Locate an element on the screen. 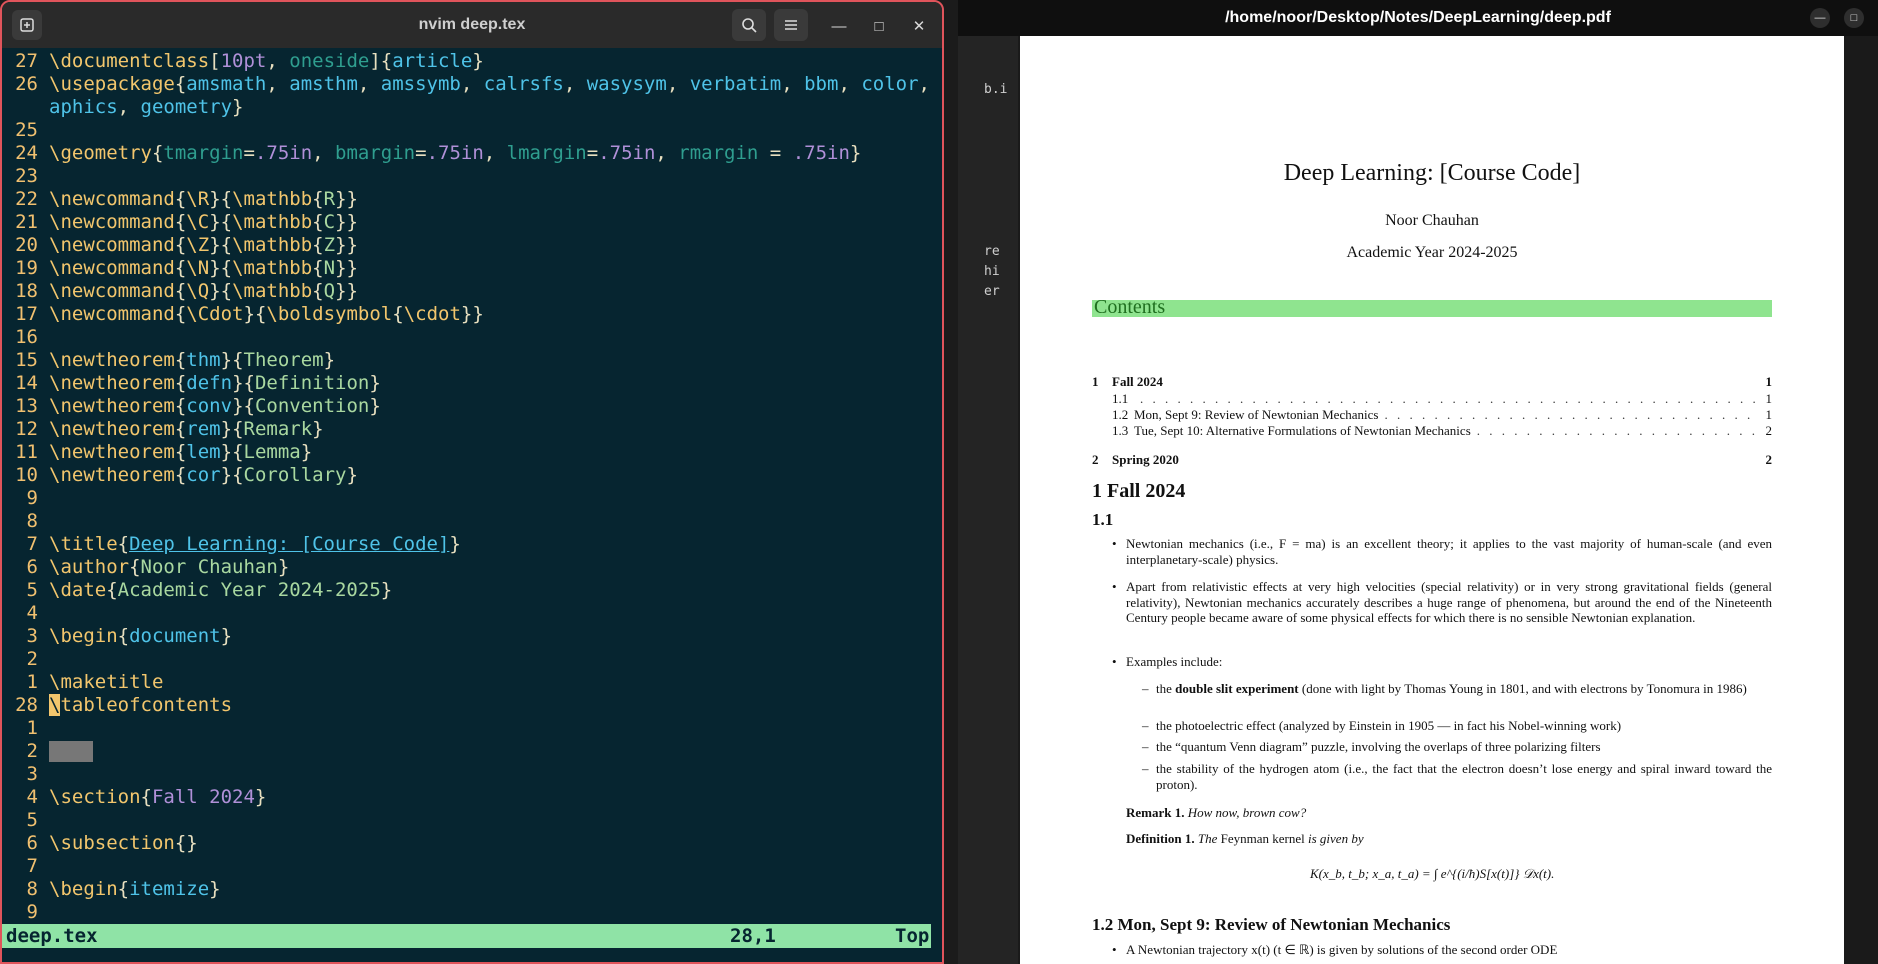 The height and width of the screenshot is (964, 1878). pdf-minimize-button: — is located at coordinates (1820, 18).